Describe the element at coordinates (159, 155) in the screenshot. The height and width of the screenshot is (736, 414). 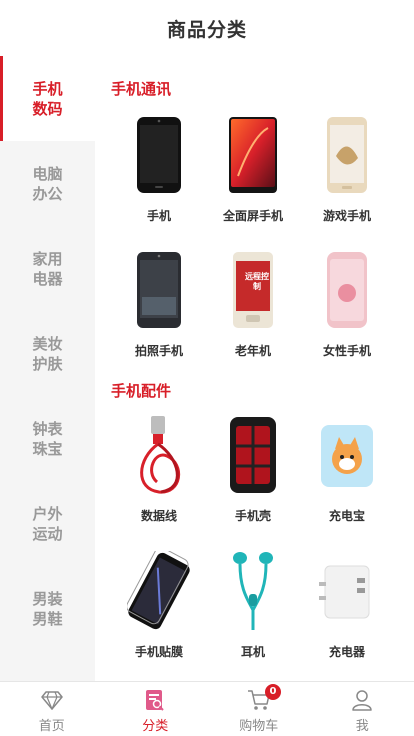
I see `black-phone-image` at that location.